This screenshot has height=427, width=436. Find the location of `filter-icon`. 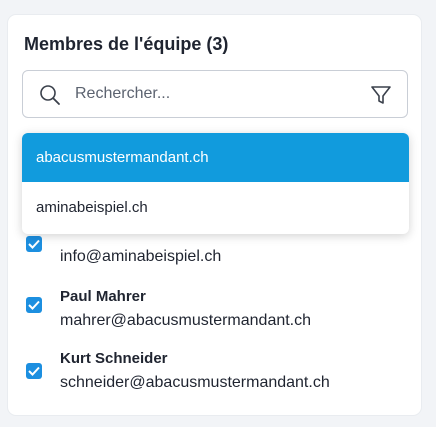

filter-icon is located at coordinates (381, 95).